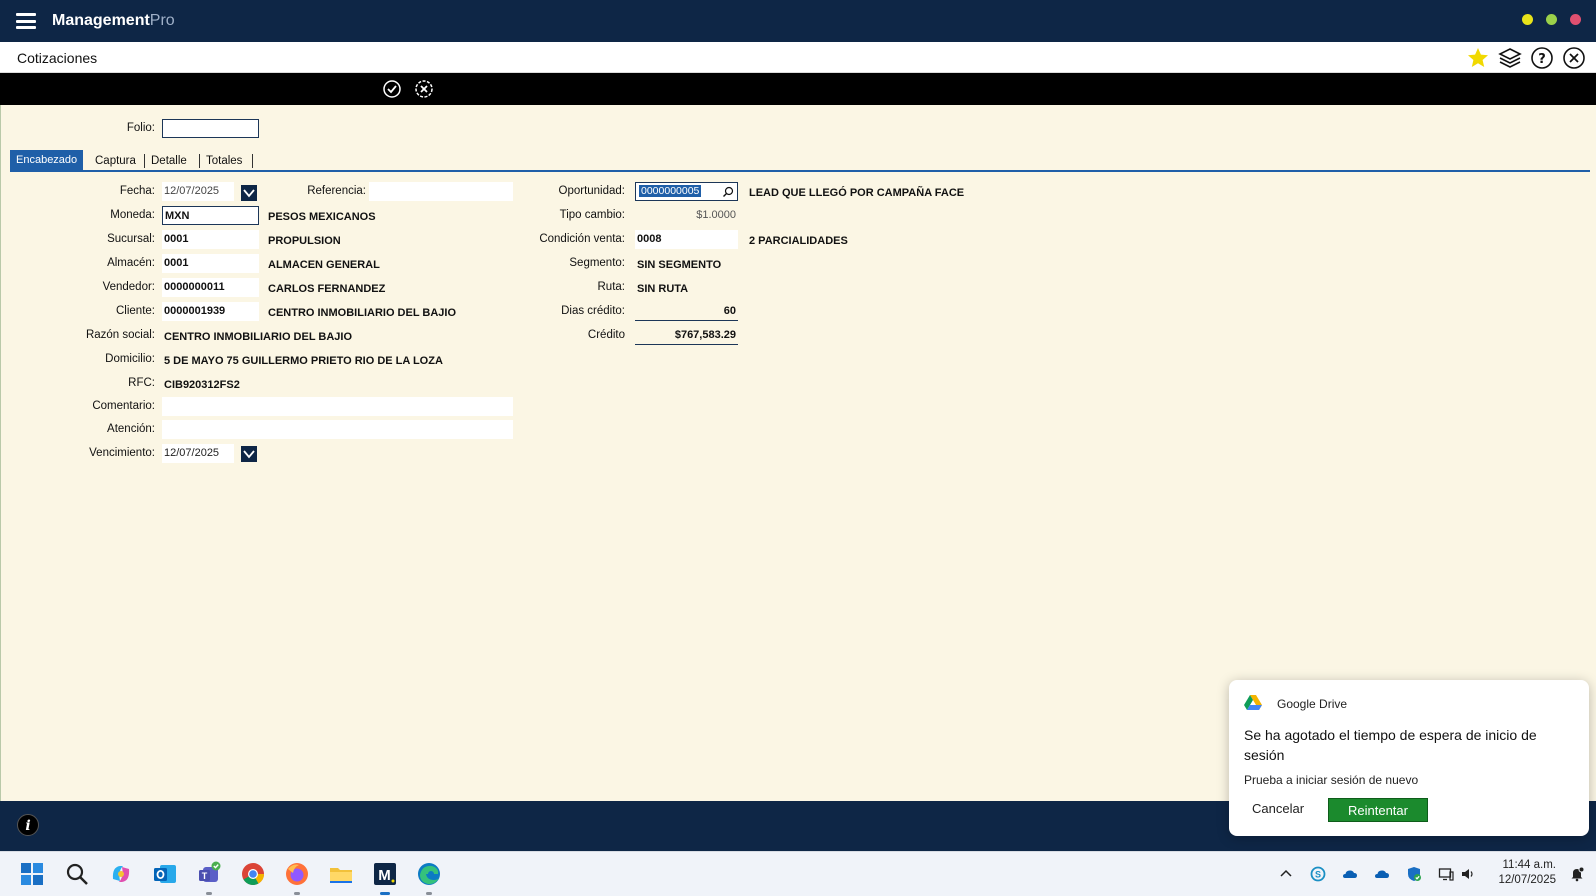 Image resolution: width=1596 pixels, height=896 pixels. I want to click on cliente-description: CENTRO INMOBILIARIO DEL BAJIO, so click(362, 313).